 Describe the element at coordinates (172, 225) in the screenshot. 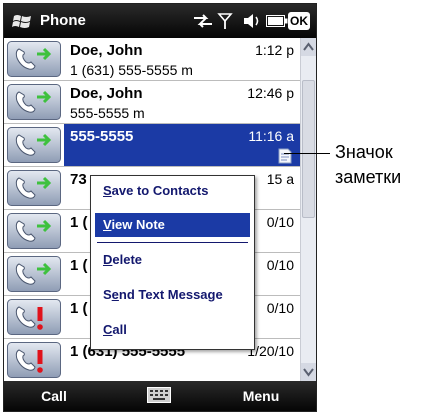

I see `menu-item-view-note: View Note` at that location.